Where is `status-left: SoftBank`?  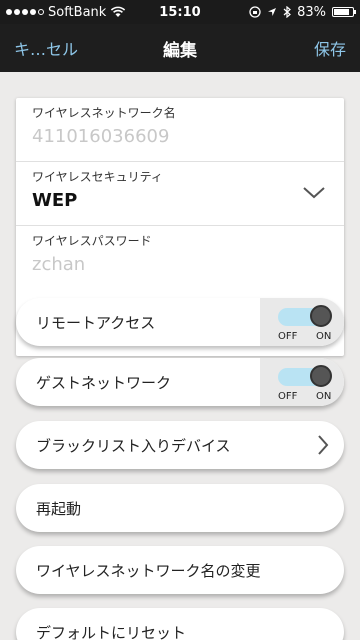
status-left: SoftBank is located at coordinates (71, 12).